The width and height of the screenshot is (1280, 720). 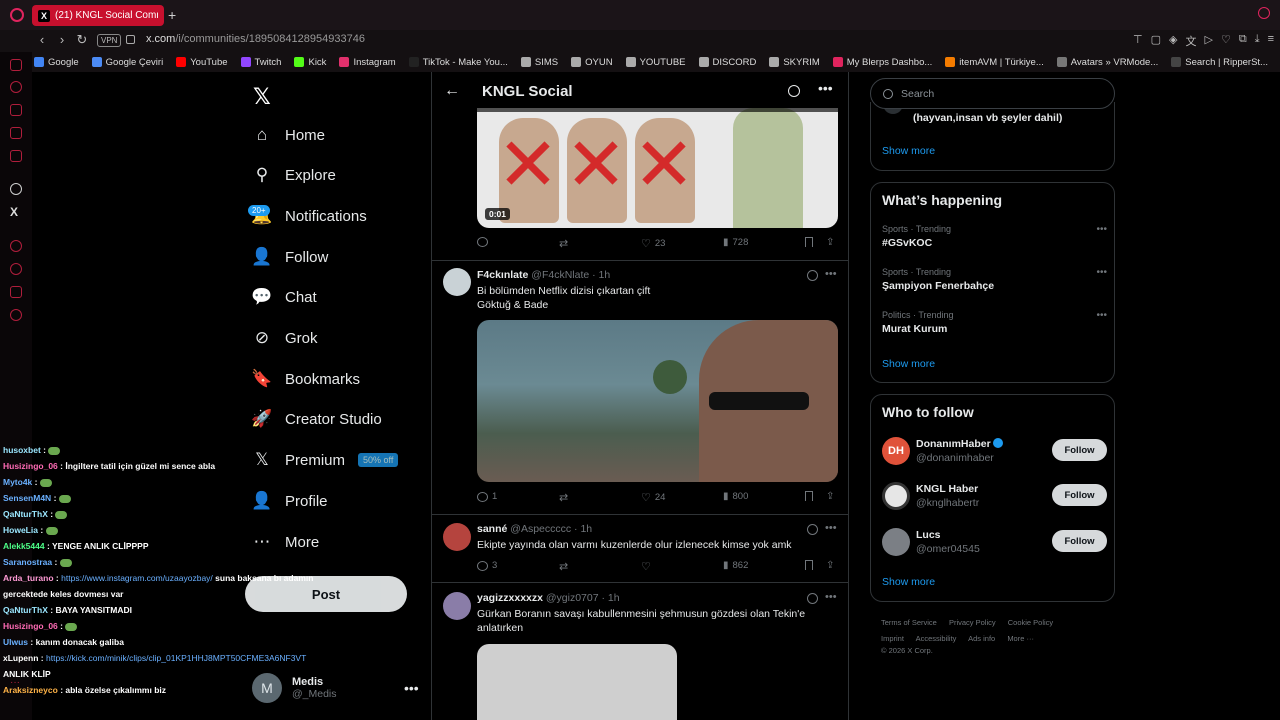 I want to click on footer-link: Ads info, so click(x=981, y=638).